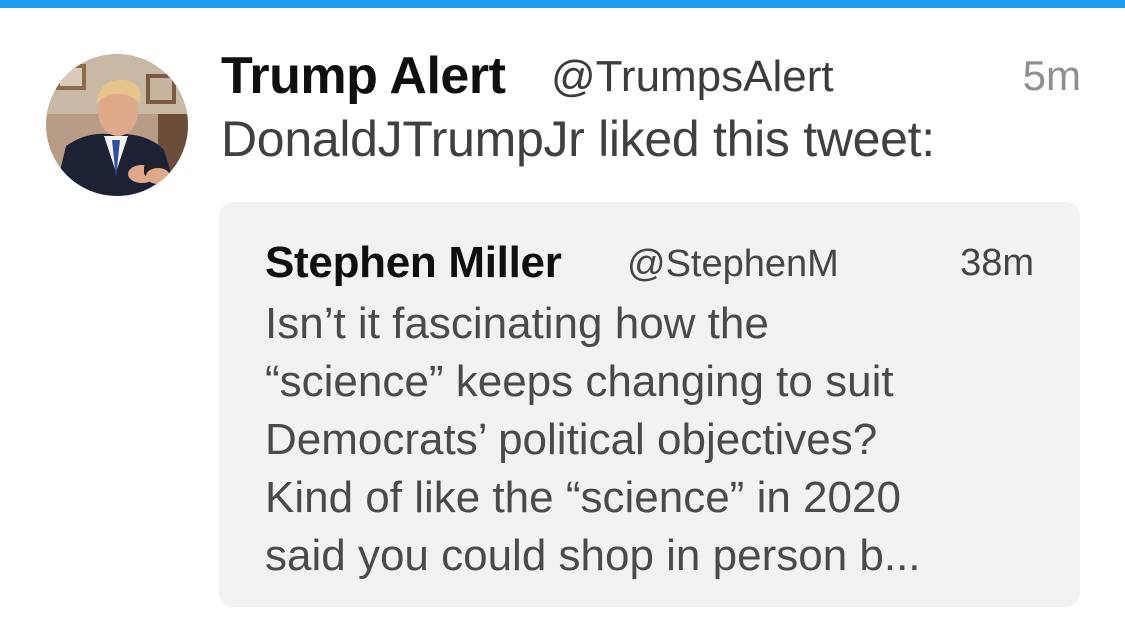  What do you see at coordinates (571, 439) in the screenshot?
I see `quoted-text-line: Democrats’ political objectives?` at bounding box center [571, 439].